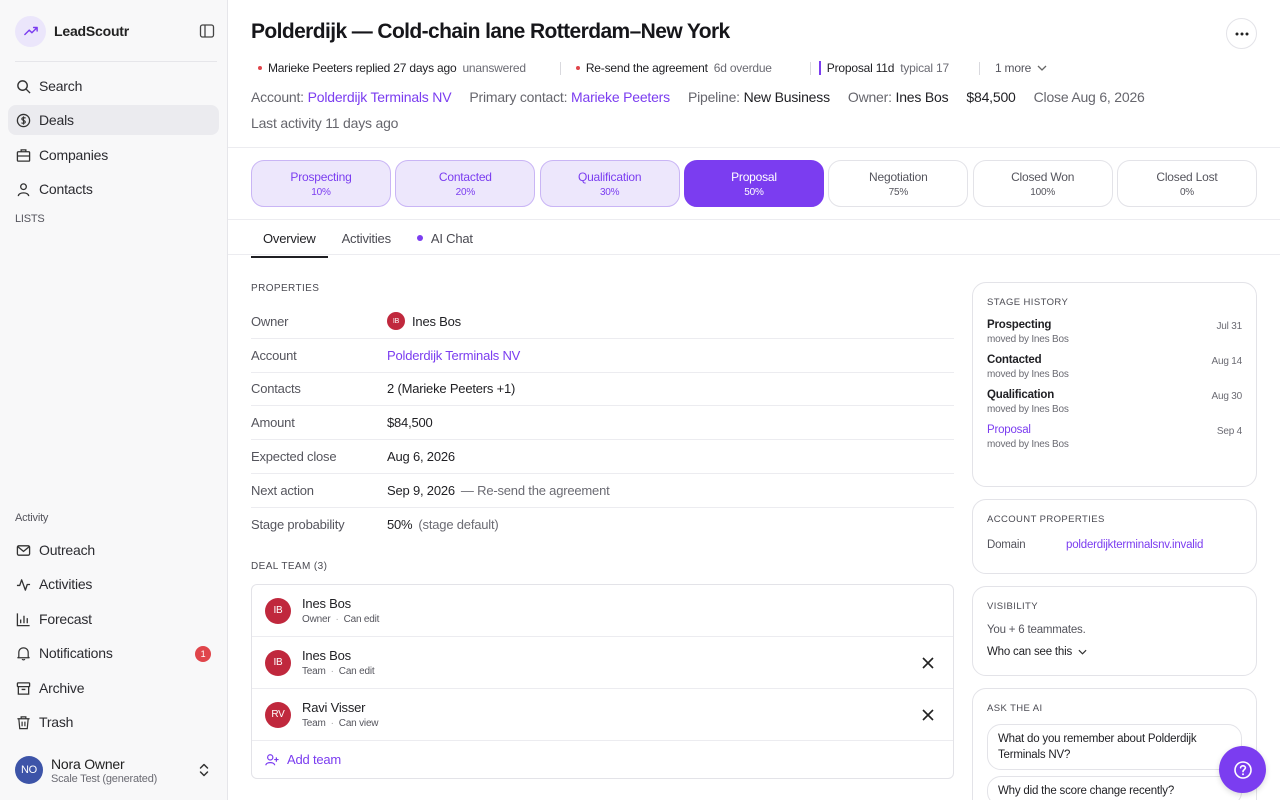  What do you see at coordinates (1114, 367) in the screenshot?
I see `stage-history-item: Contacted moved by Ines Bos Aug 14` at bounding box center [1114, 367].